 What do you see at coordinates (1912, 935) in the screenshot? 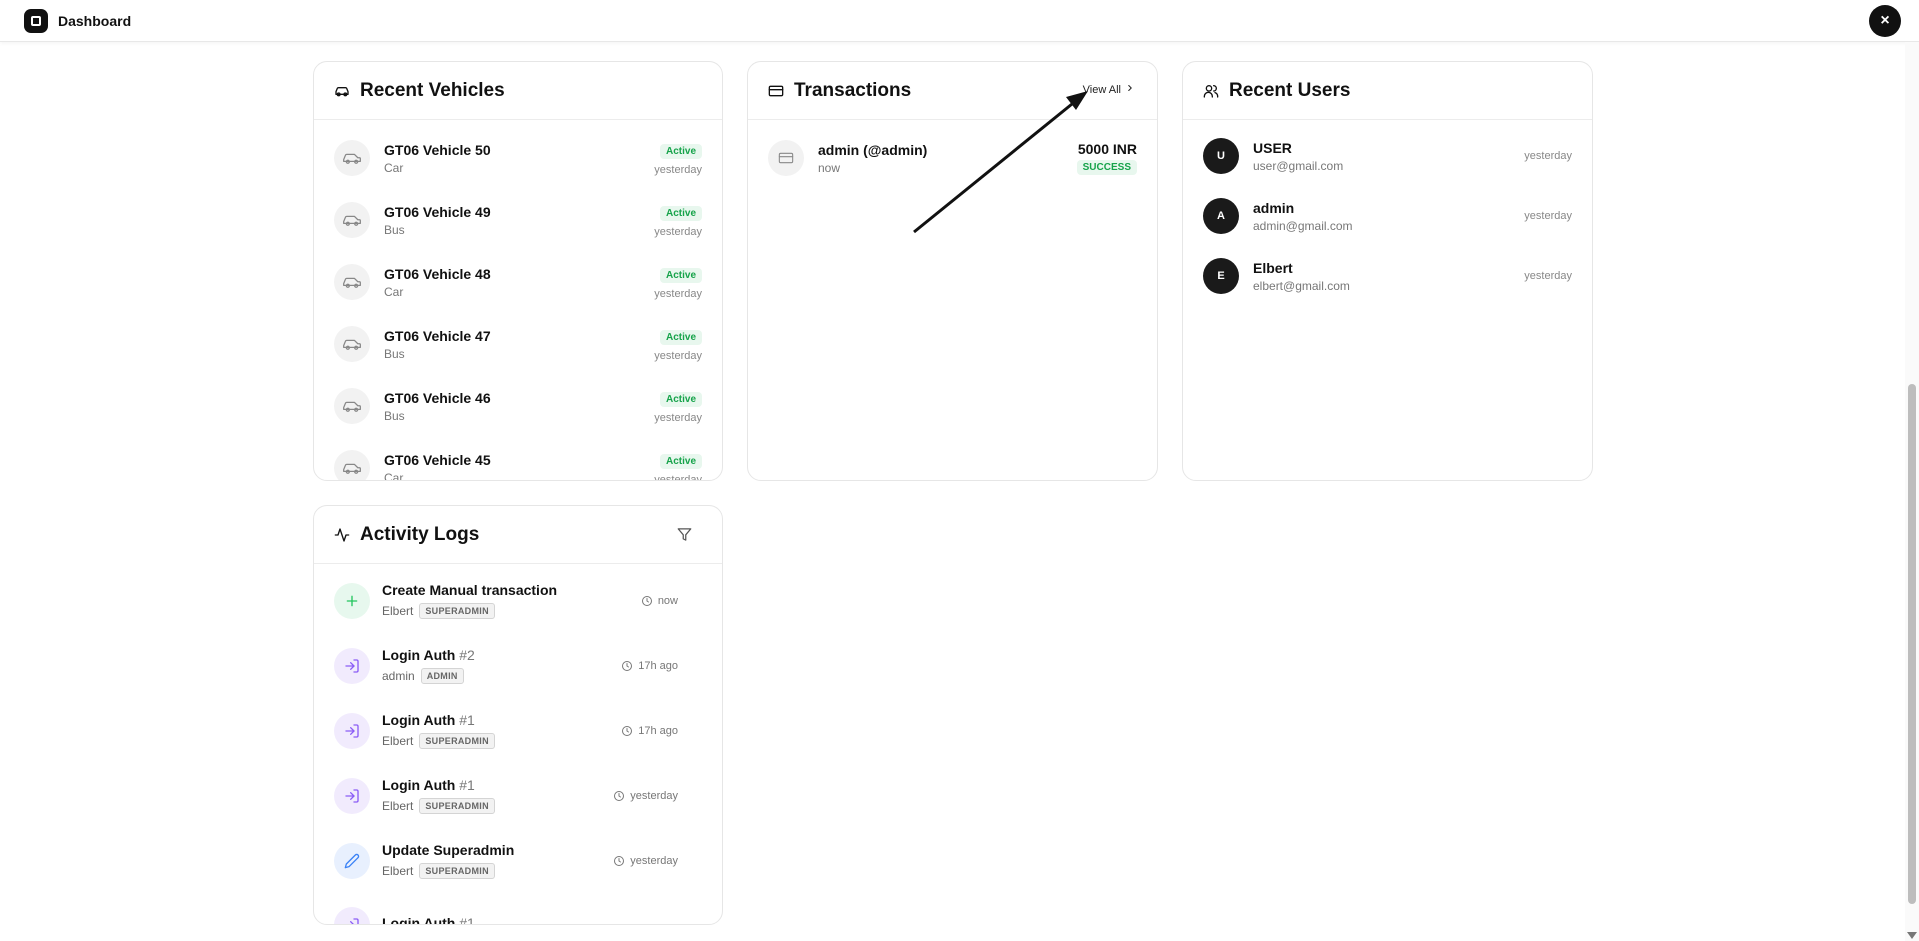
I see `scroll-down-arrow-icon` at bounding box center [1912, 935].